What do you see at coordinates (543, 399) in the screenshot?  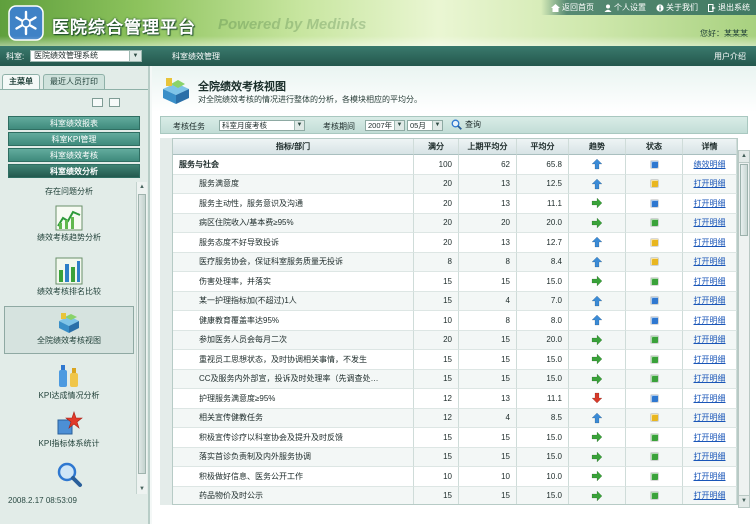 I see `average-score: 11.1` at bounding box center [543, 399].